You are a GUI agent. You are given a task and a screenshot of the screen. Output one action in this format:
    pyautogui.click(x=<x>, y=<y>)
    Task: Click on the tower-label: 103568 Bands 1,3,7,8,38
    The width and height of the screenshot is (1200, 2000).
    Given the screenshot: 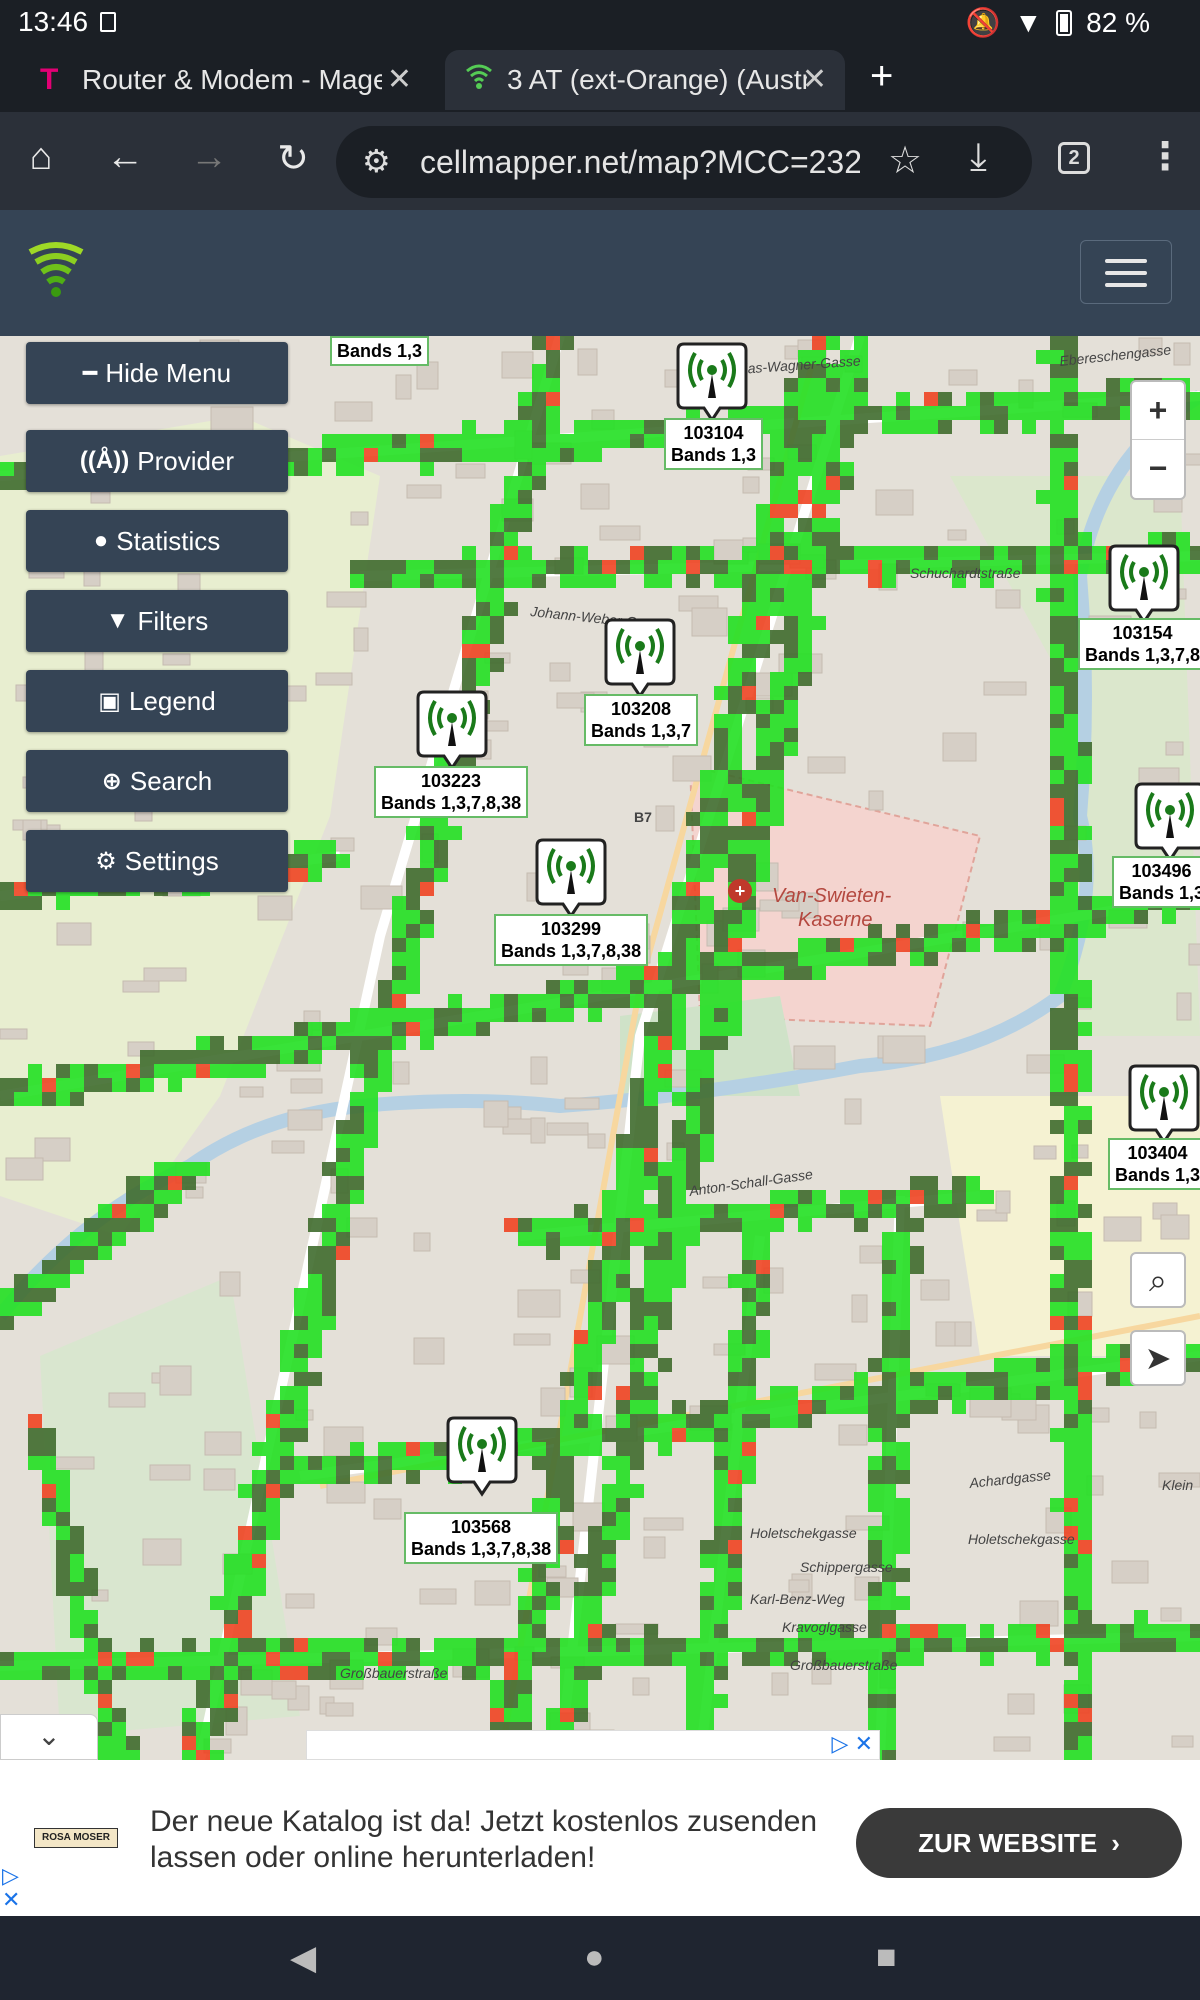 What is the action you would take?
    pyautogui.click(x=481, y=1538)
    